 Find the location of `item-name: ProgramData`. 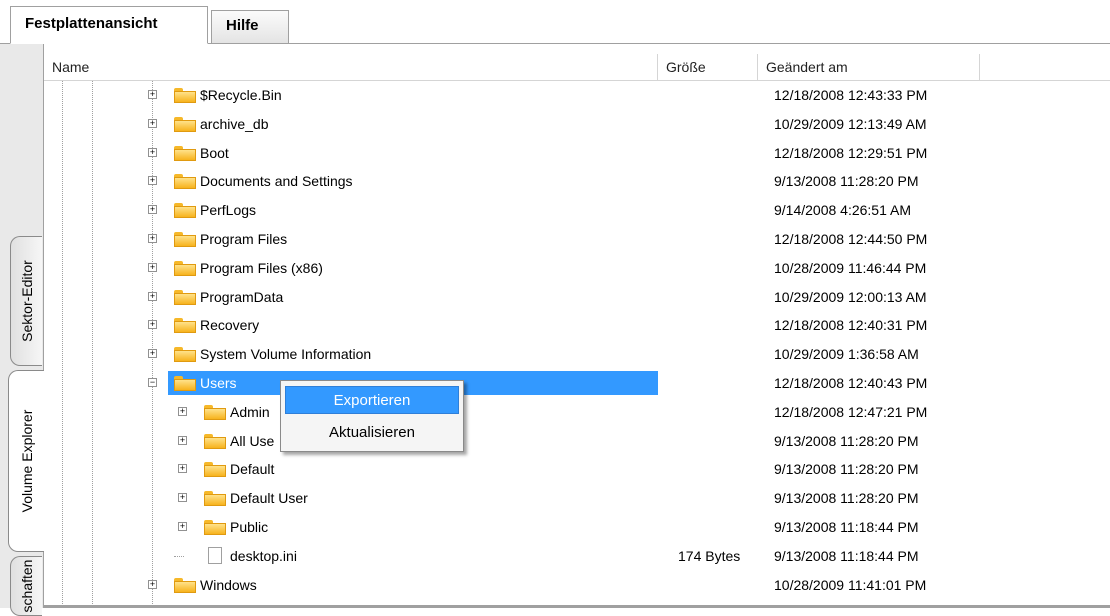

item-name: ProgramData is located at coordinates (242, 296).